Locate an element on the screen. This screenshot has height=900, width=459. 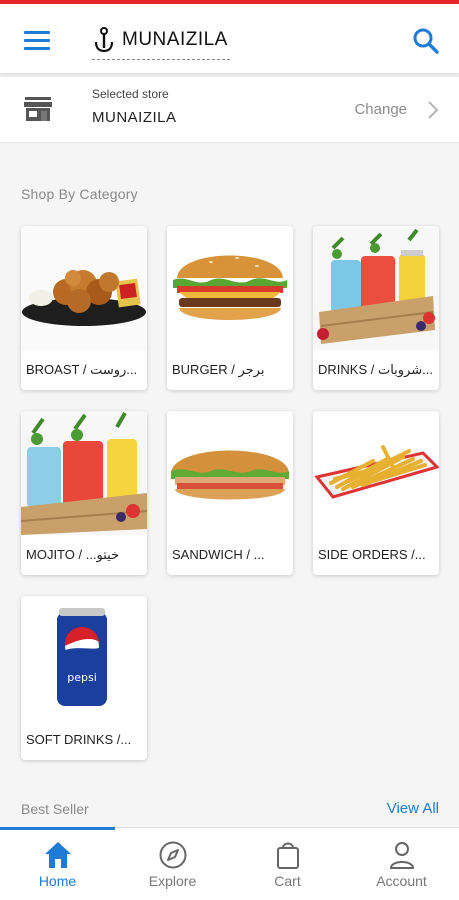
pepsi-can-image: pepsi is located at coordinates (84, 658).